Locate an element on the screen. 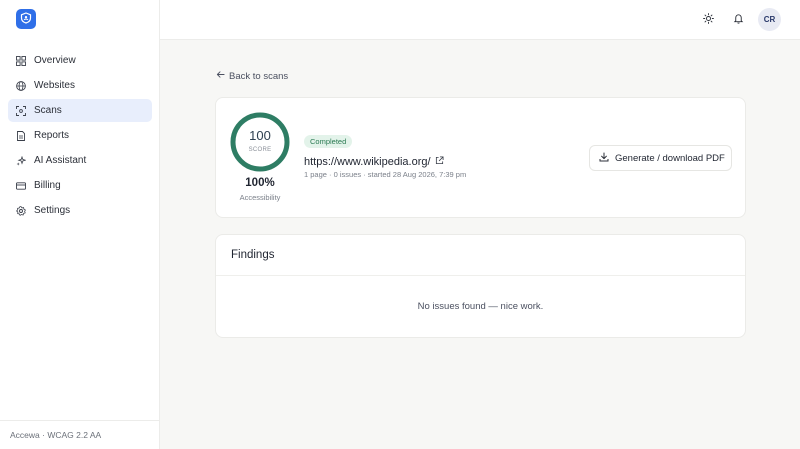 Image resolution: width=800 pixels, height=449 pixels. sidebar-item-billing: Billing is located at coordinates (80, 185).